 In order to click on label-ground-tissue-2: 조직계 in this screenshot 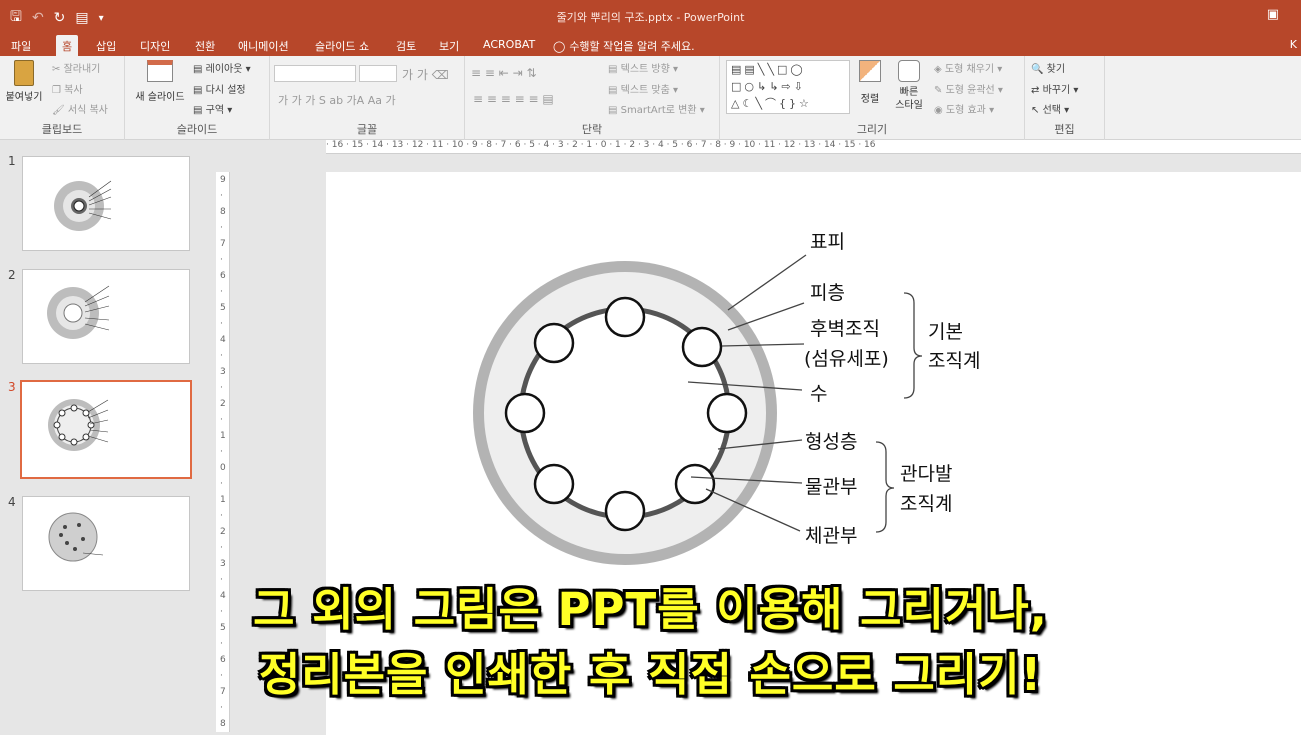, I will do `click(954, 361)`.